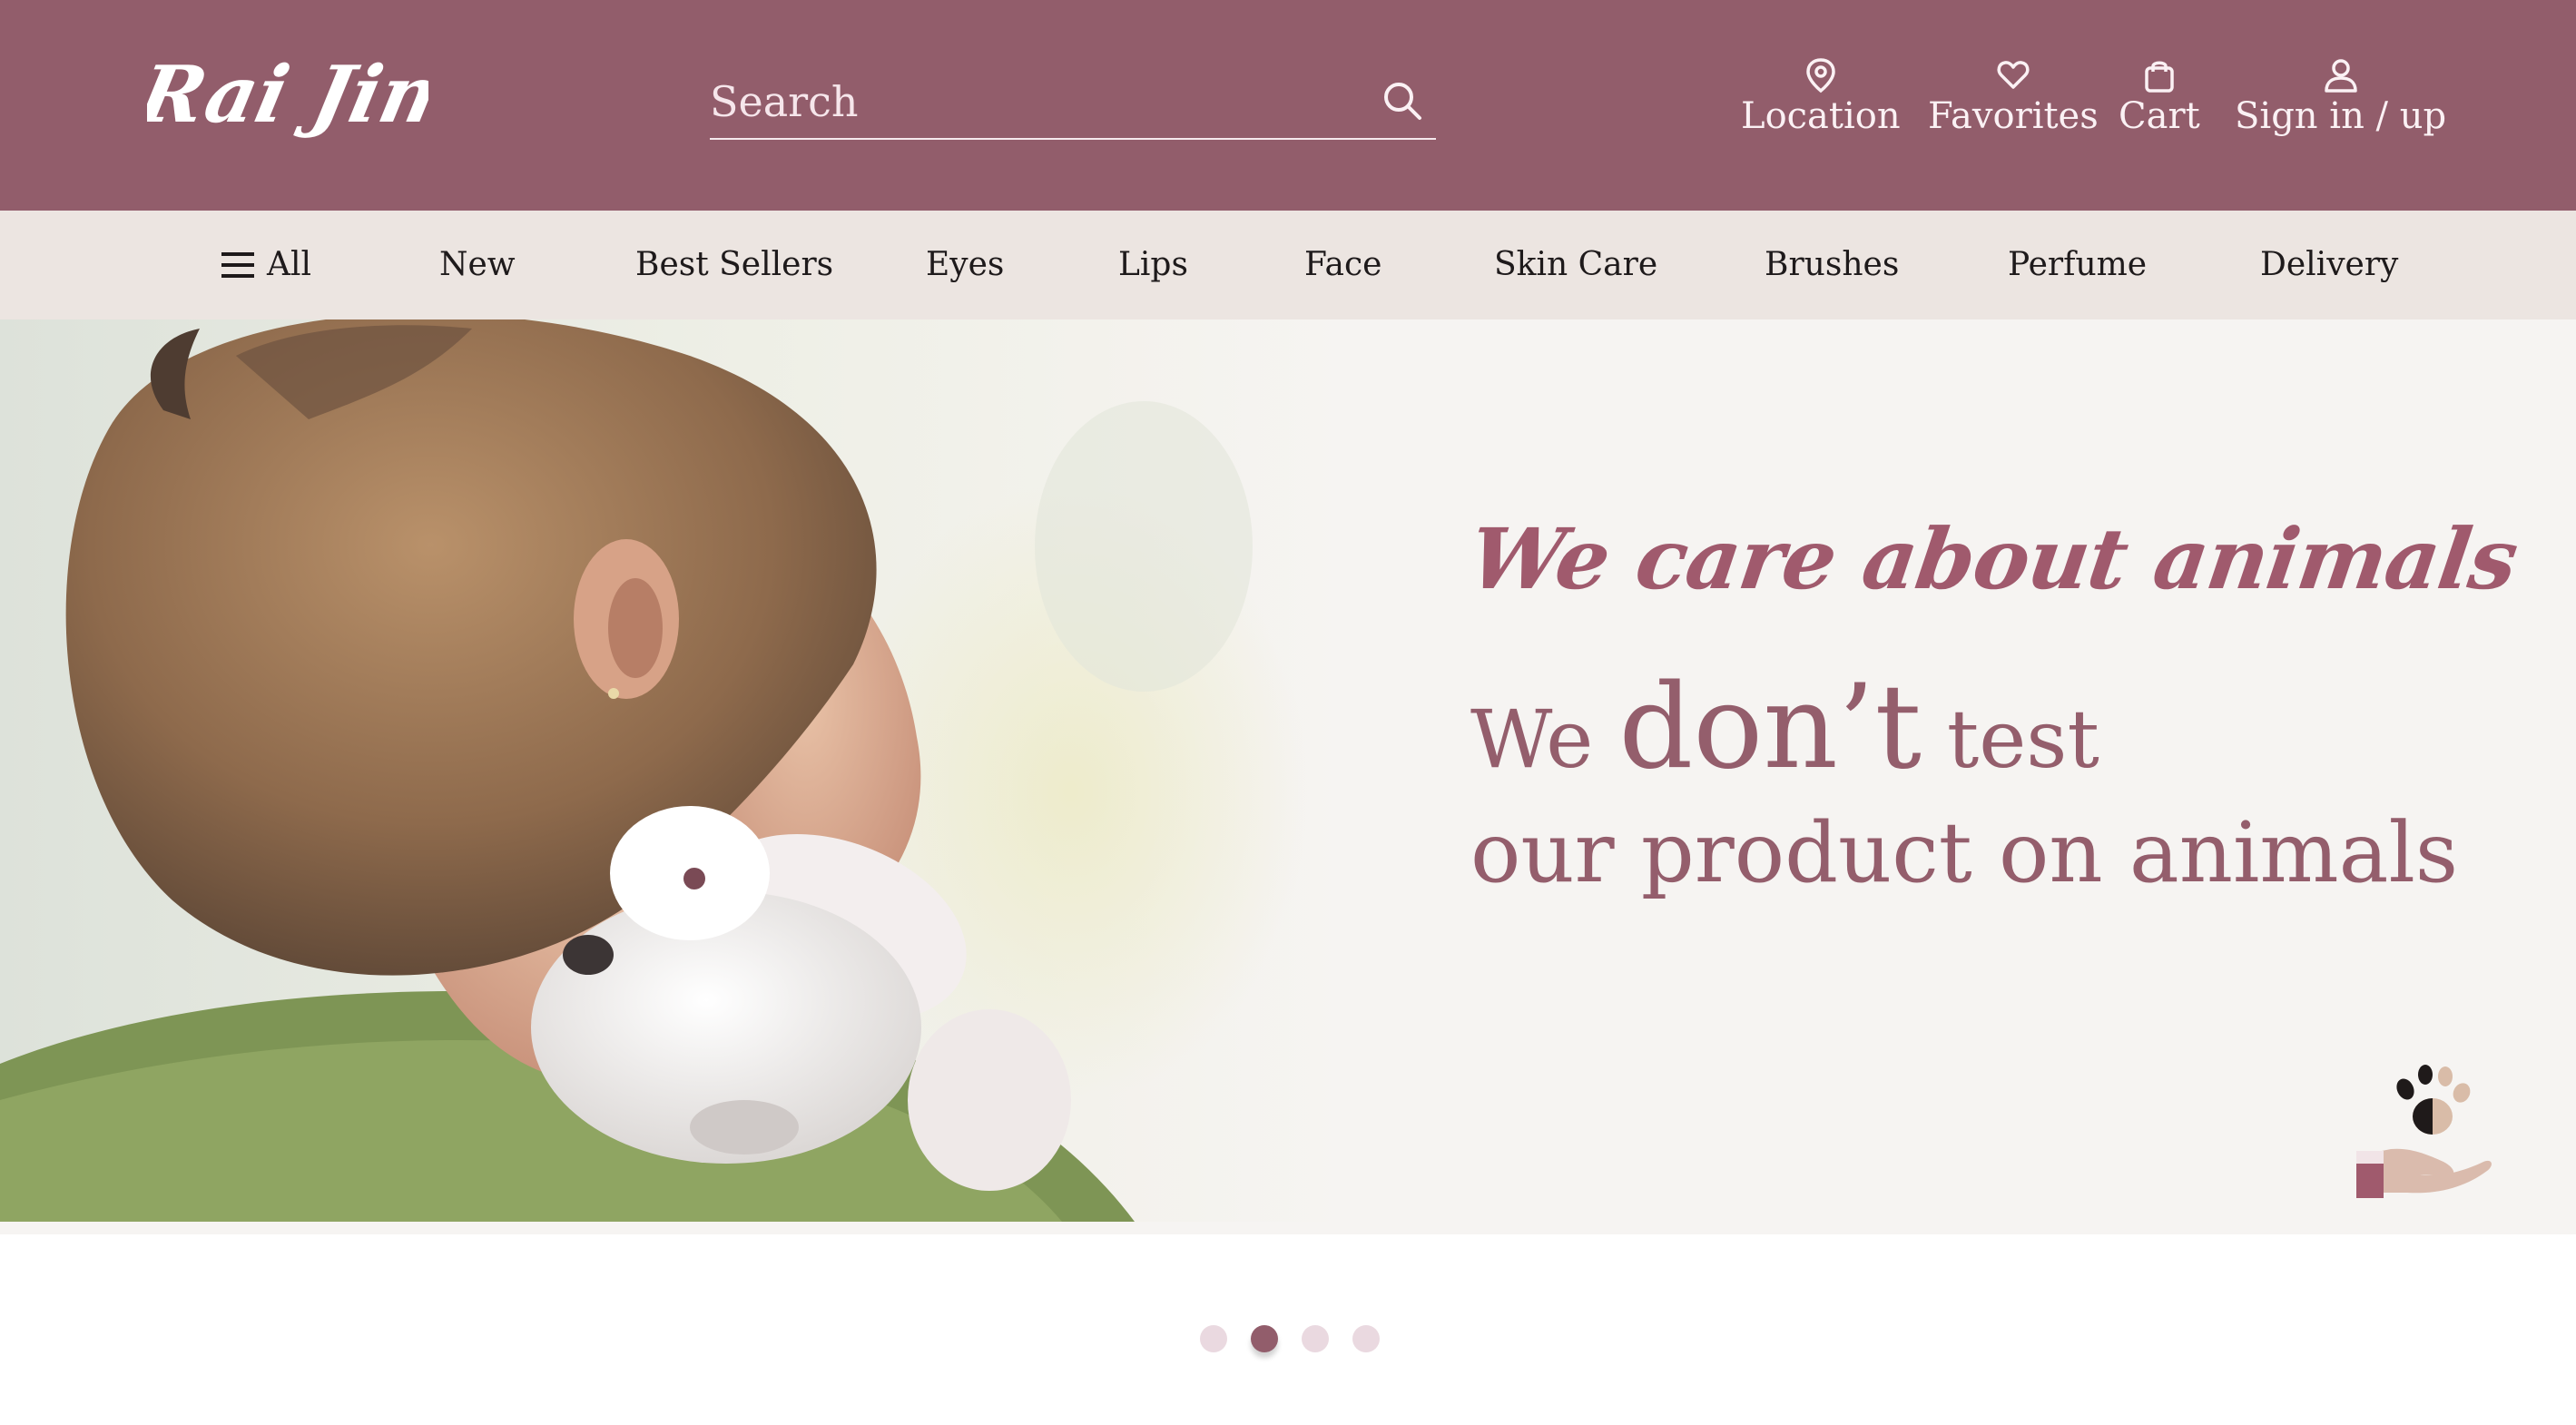 This screenshot has height=1425, width=2576. What do you see at coordinates (2329, 265) in the screenshot?
I see `nav-item-delivery: Delivery` at bounding box center [2329, 265].